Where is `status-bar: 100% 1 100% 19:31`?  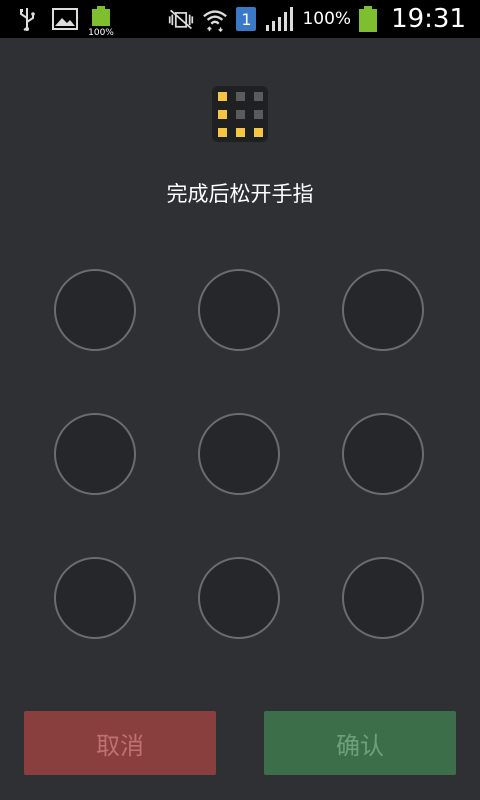 status-bar: 100% 1 100% 19:31 is located at coordinates (240, 19).